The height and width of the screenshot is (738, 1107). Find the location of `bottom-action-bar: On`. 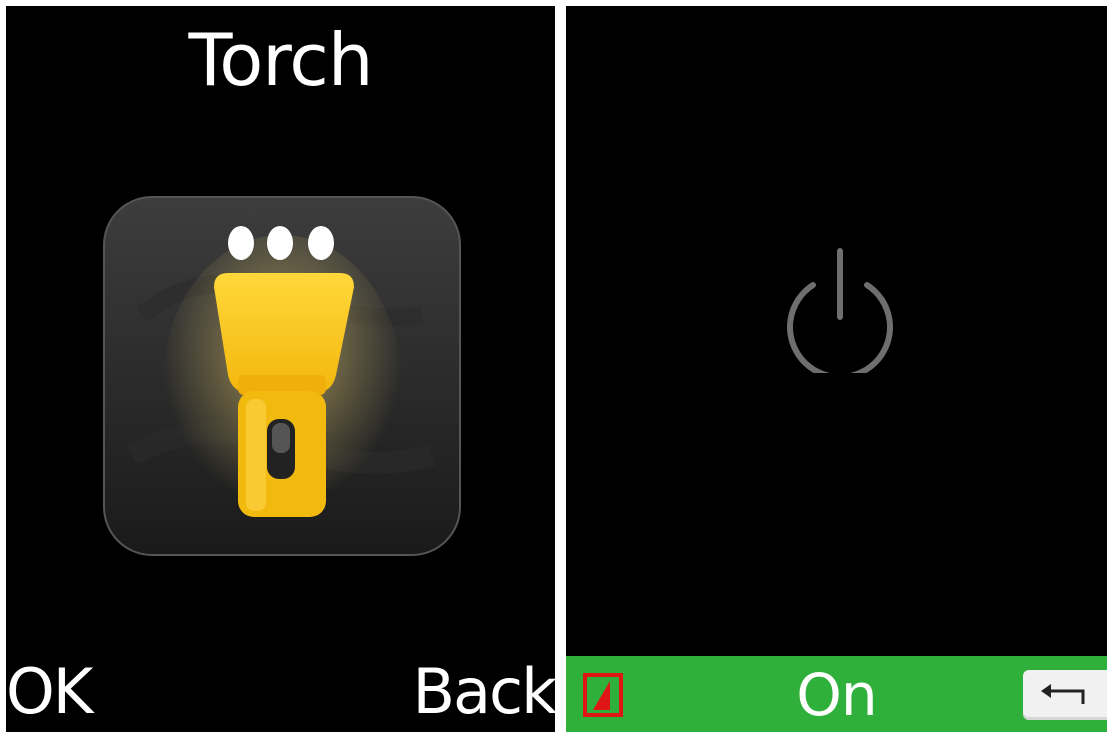

bottom-action-bar: On is located at coordinates (836, 694).